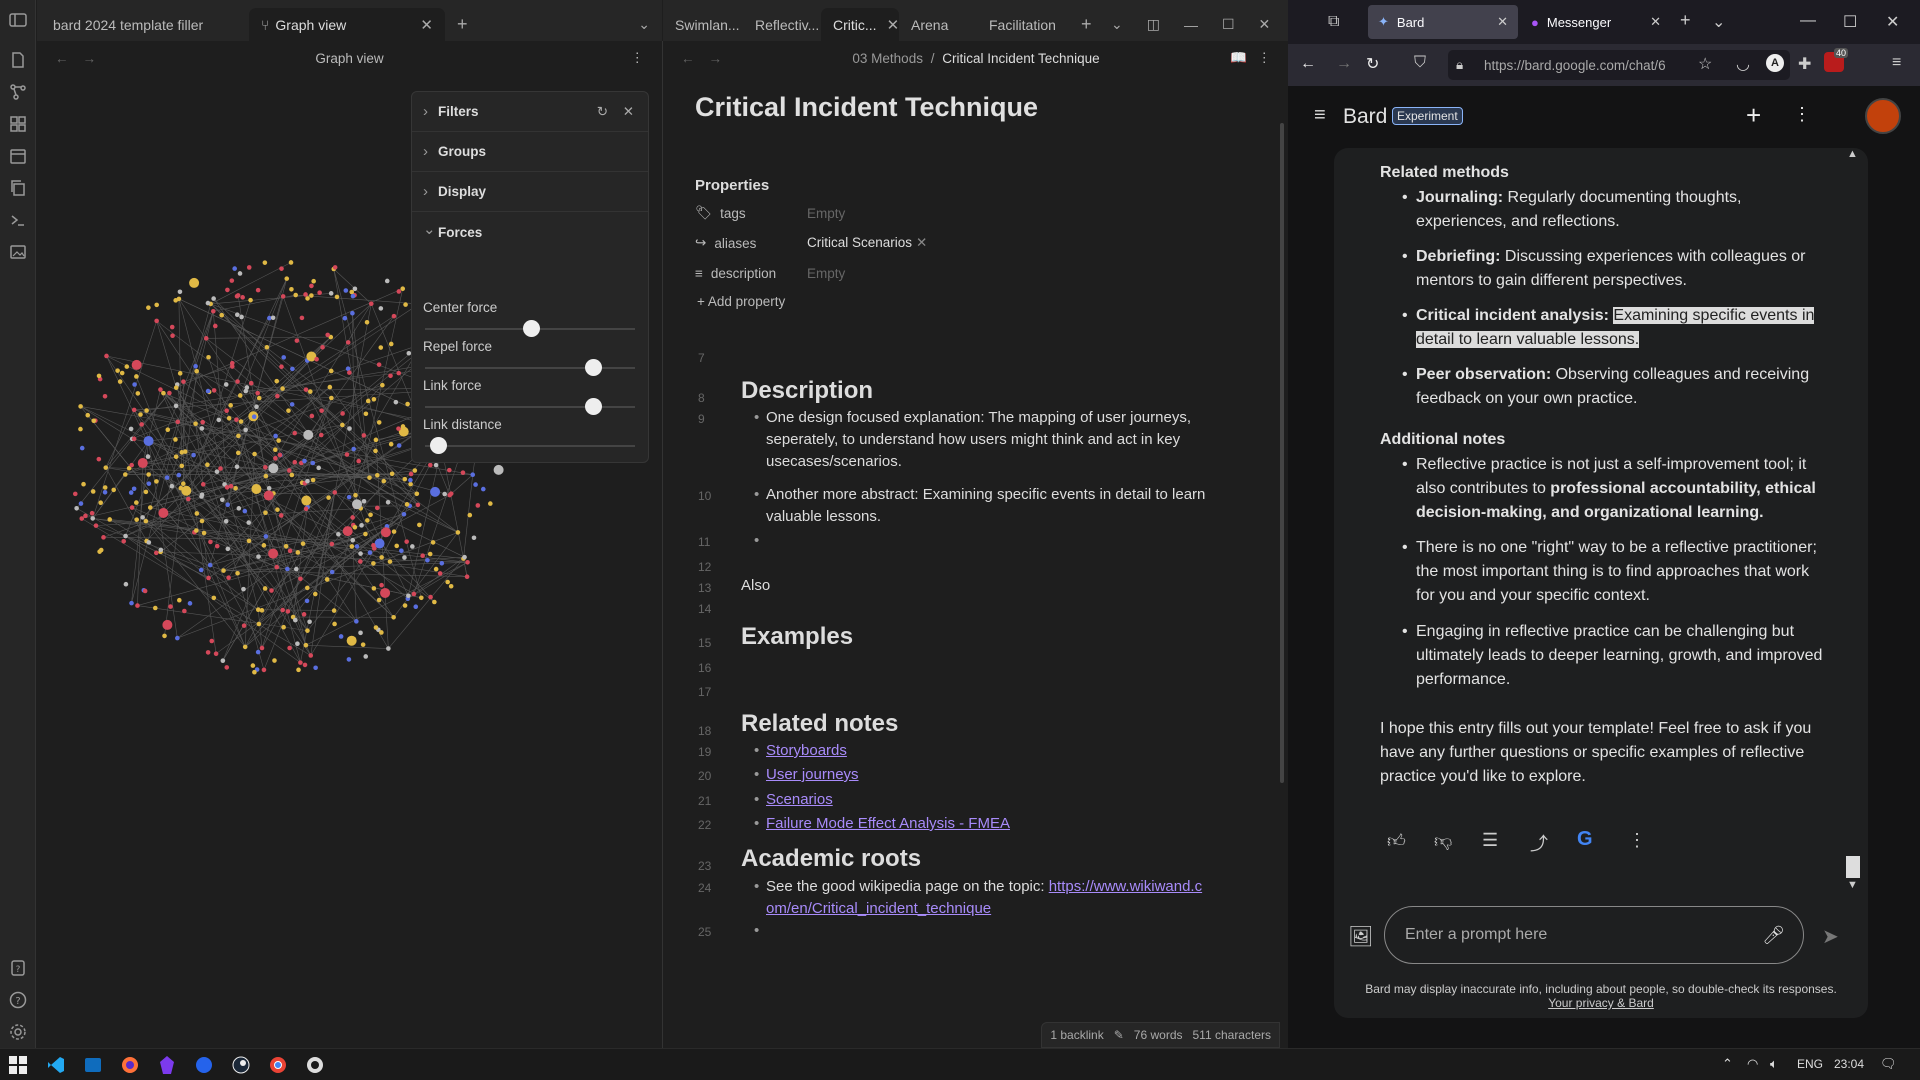  Describe the element at coordinates (1420, 63) in the screenshot. I see `shield-icon: ⛉` at that location.